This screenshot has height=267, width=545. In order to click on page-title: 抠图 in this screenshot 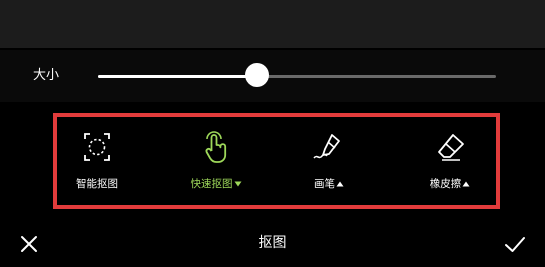, I will do `click(272, 243)`.